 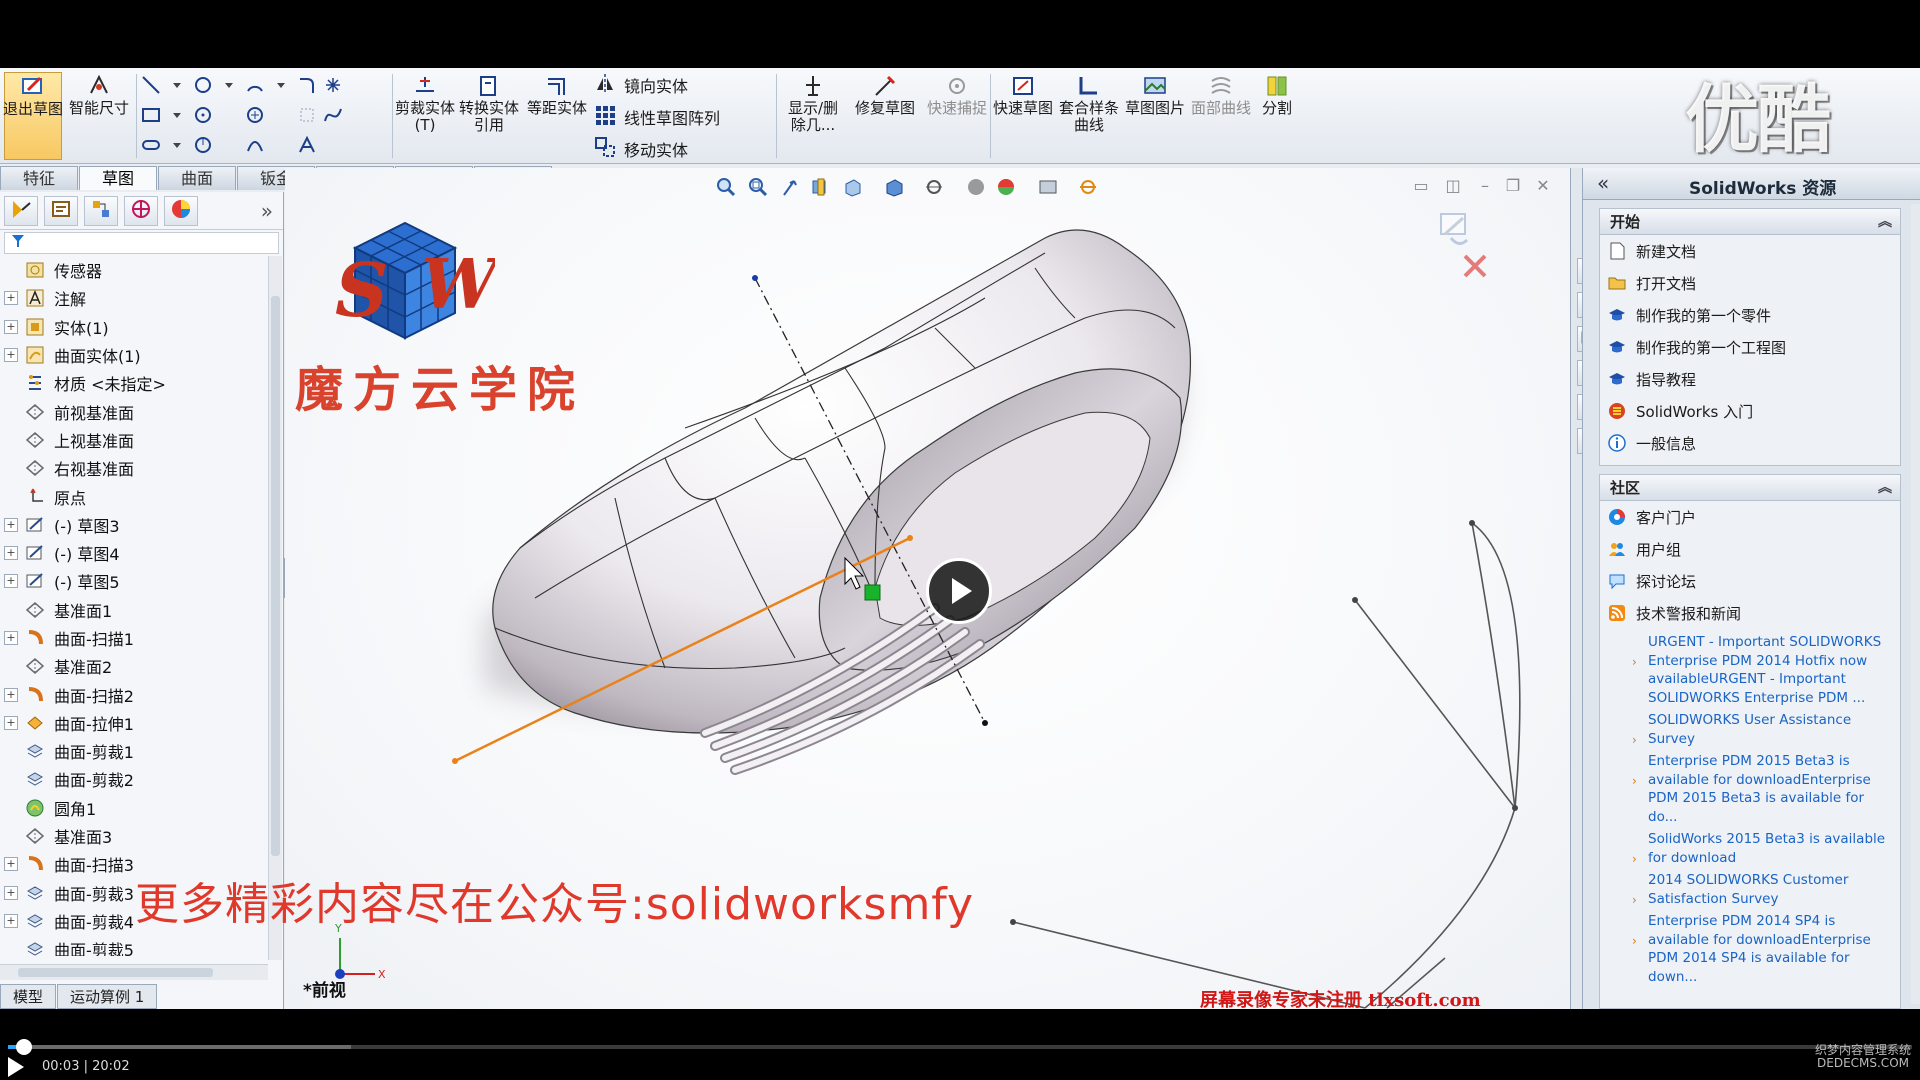 I want to click on configuration-manager-tab, so click(x=101, y=210).